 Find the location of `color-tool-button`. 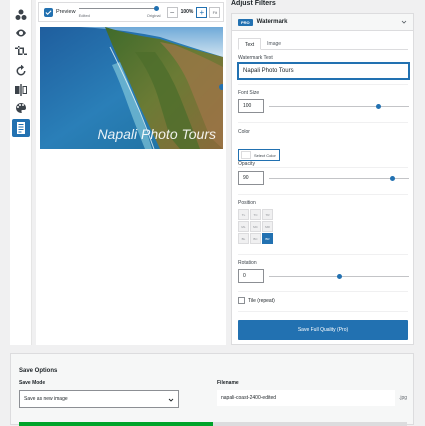

color-tool-button is located at coordinates (21, 108).